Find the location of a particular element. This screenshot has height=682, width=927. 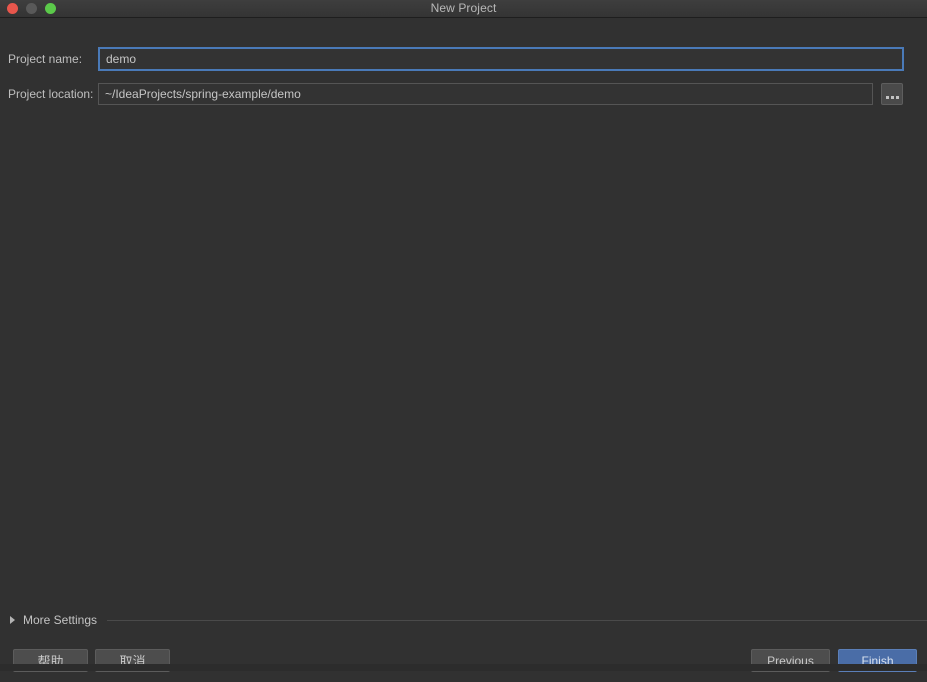

dialog-button-bar: 帮助 取消 Previous Finish is located at coordinates (463, 659).